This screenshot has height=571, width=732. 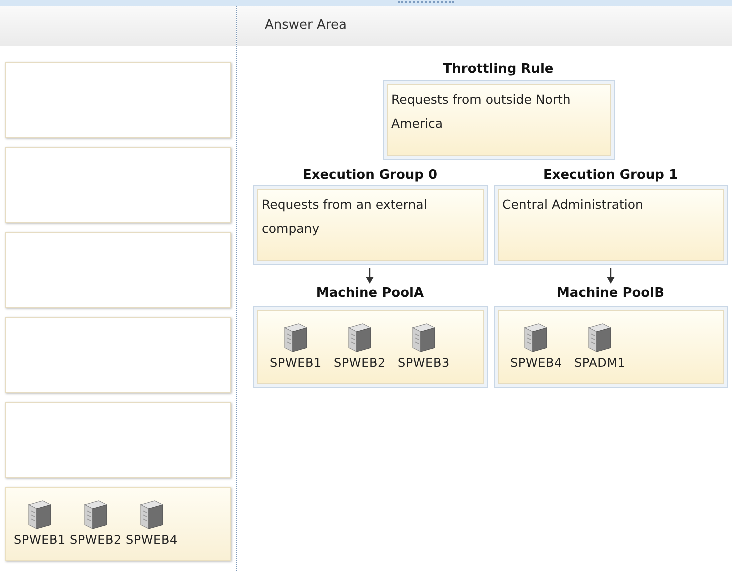 What do you see at coordinates (370, 175) in the screenshot?
I see `execution-group-title: Execution Group 0` at bounding box center [370, 175].